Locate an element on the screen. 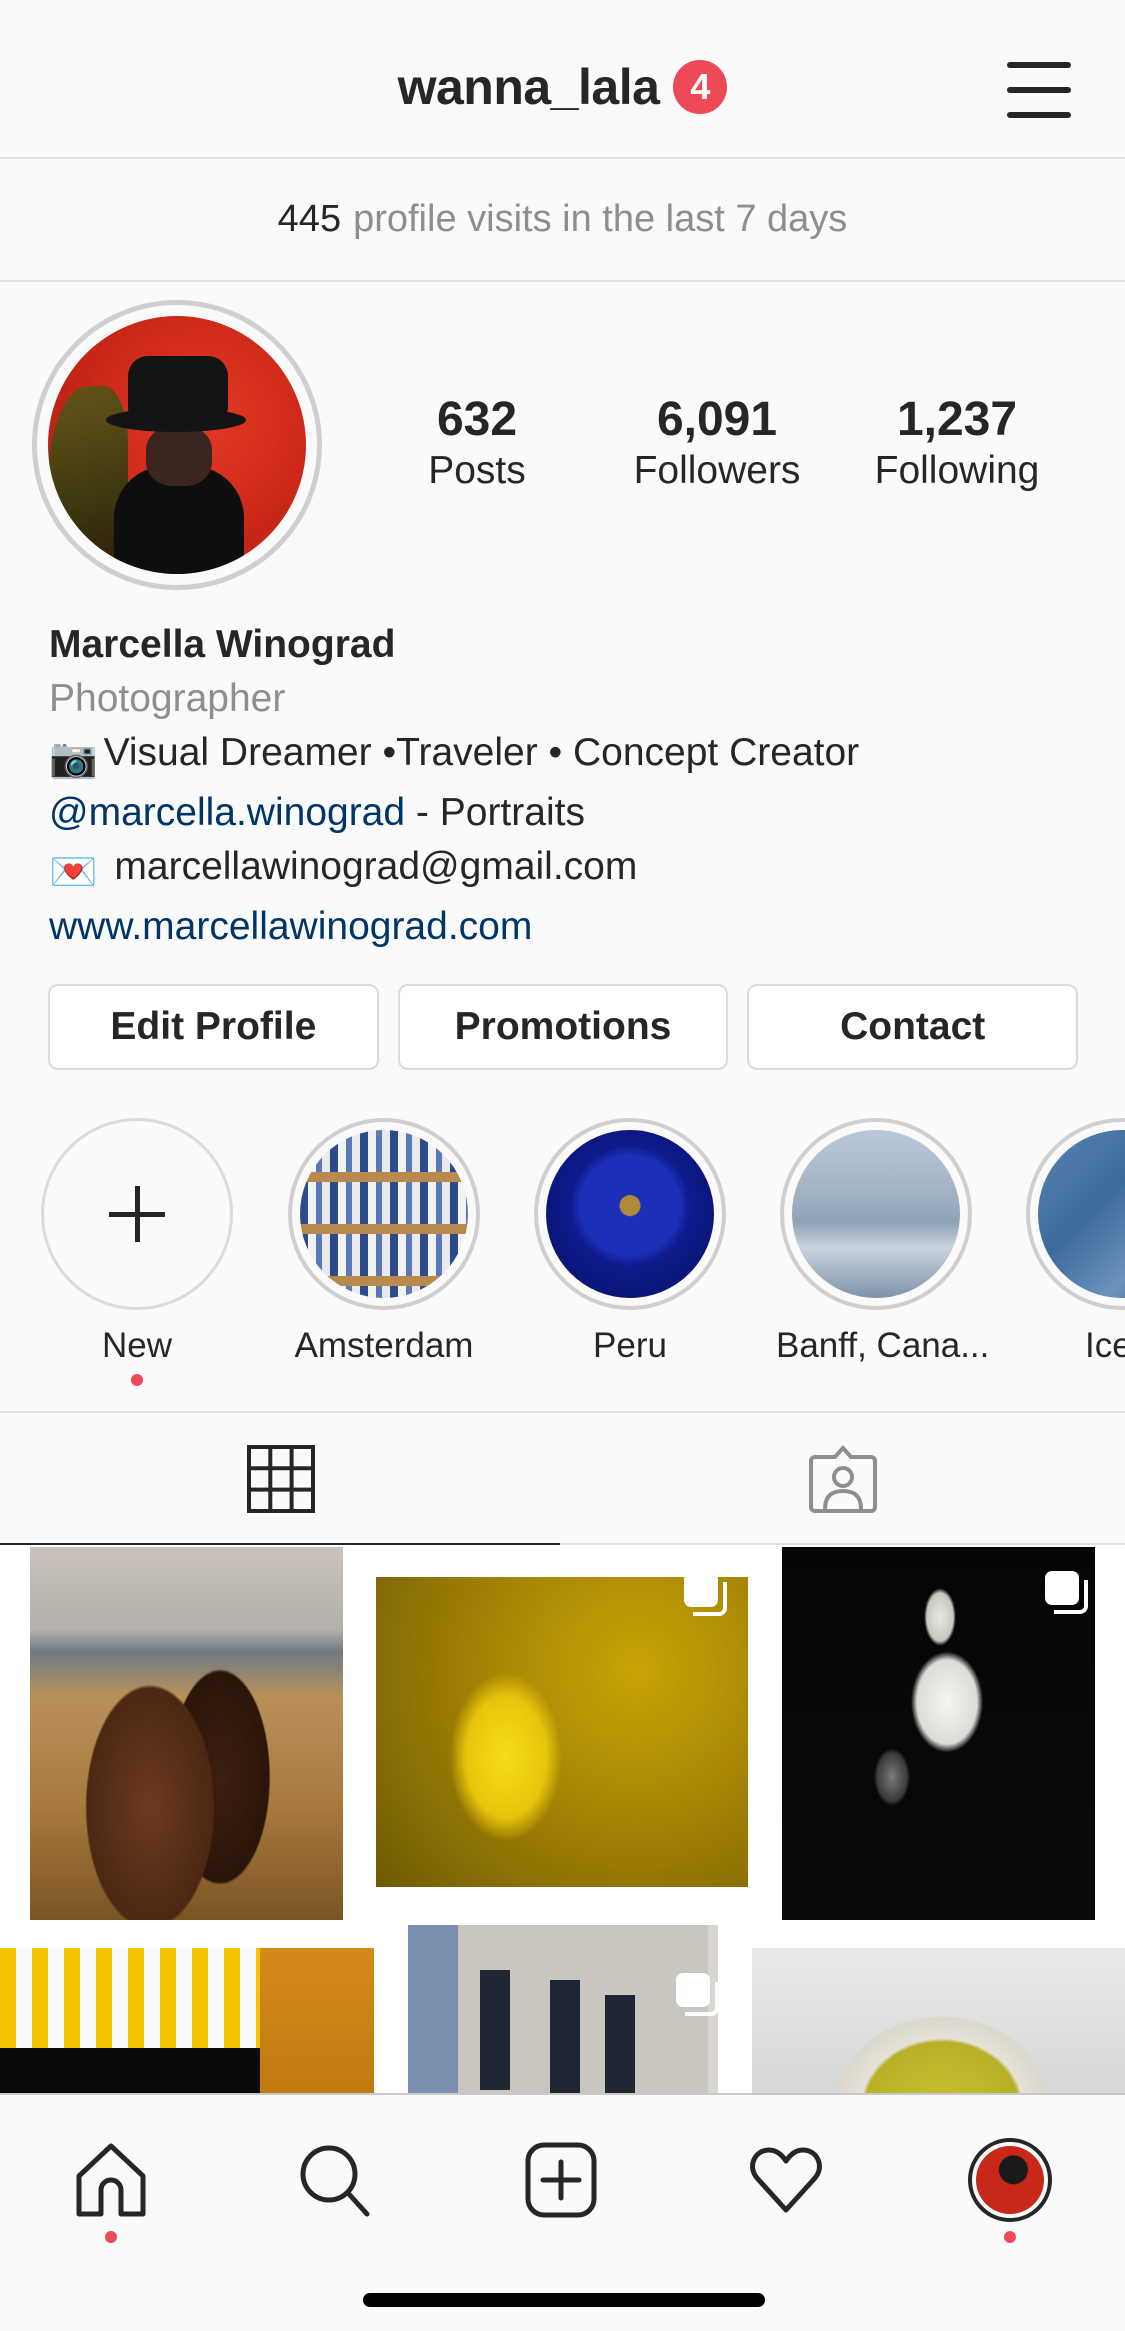 The height and width of the screenshot is (2331, 1125). bio-line-email: 💌 marcellawinograd@gmail.com is located at coordinates (569, 870).